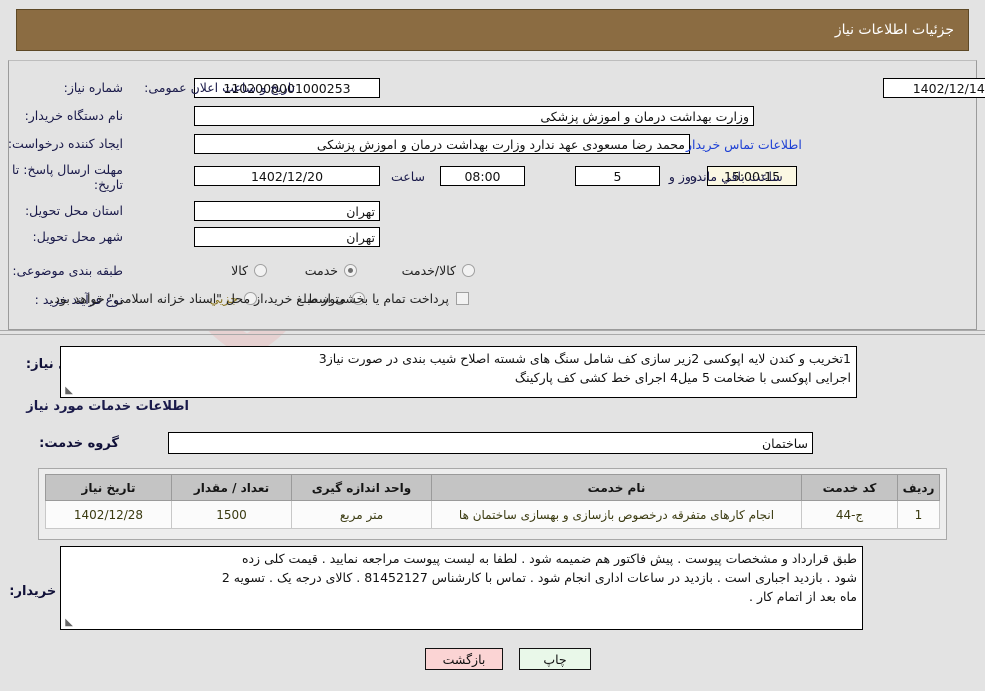 This screenshot has height=691, width=985. What do you see at coordinates (948, 88) in the screenshot?
I see `announce-date-value: 15:26 - 1402/12/14` at bounding box center [948, 88].